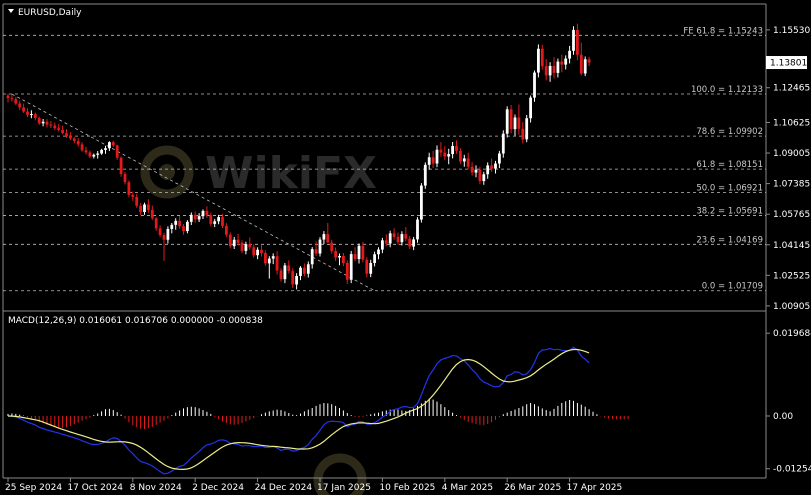  What do you see at coordinates (791, 246) in the screenshot?
I see `price-tick-label: 1.04145` at bounding box center [791, 246].